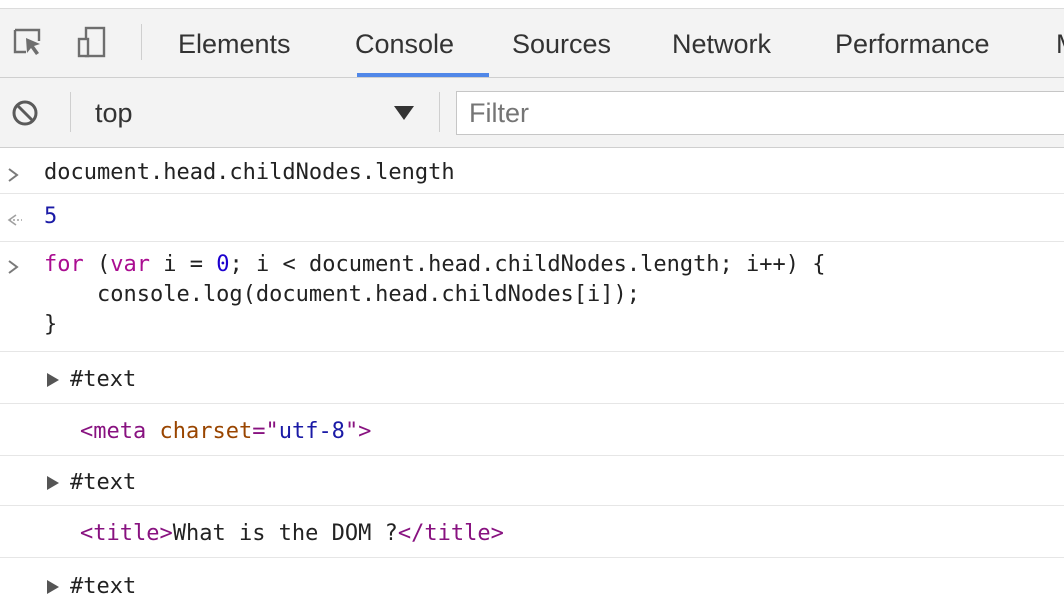 This screenshot has height=605, width=1064. What do you see at coordinates (721, 46) in the screenshot?
I see `tab-network: Network` at bounding box center [721, 46].